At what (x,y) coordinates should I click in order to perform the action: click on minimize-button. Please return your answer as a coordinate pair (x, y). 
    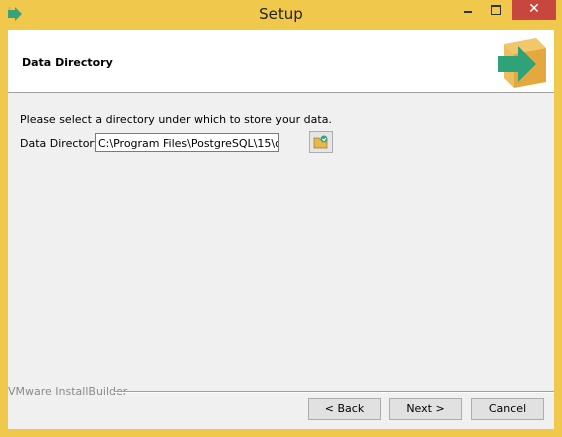
    Looking at the image, I should click on (468, 10).